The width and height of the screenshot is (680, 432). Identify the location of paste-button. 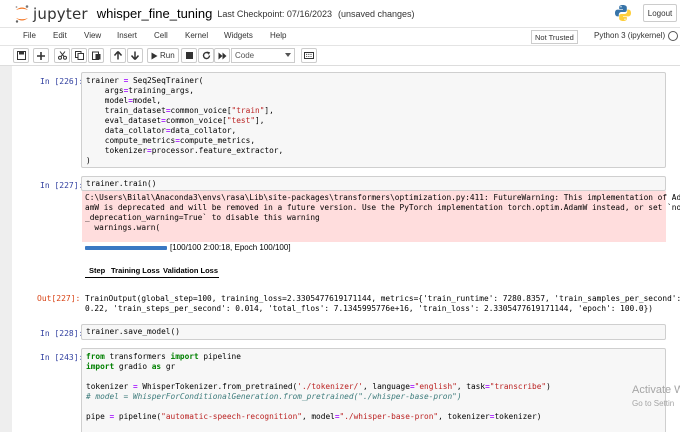
(96, 55).